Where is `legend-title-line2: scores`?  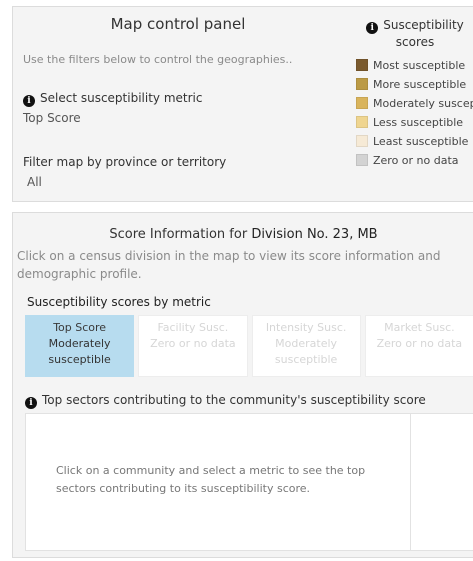
legend-title-line2: scores is located at coordinates (415, 42).